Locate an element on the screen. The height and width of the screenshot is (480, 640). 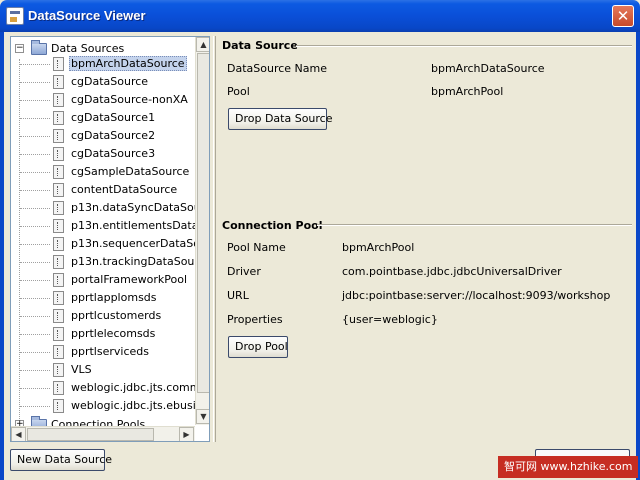
connection-pool-section-title: Connection Pool is located at coordinates (272, 225).